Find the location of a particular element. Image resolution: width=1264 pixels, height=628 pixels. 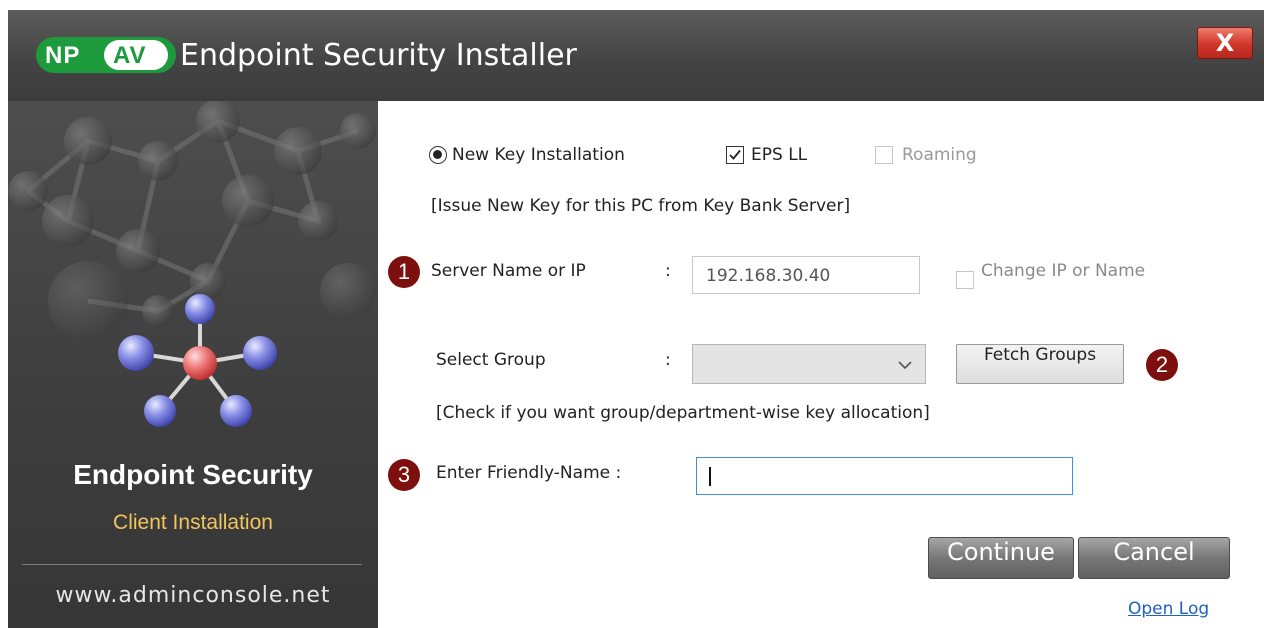

server-colon: : is located at coordinates (668, 271).